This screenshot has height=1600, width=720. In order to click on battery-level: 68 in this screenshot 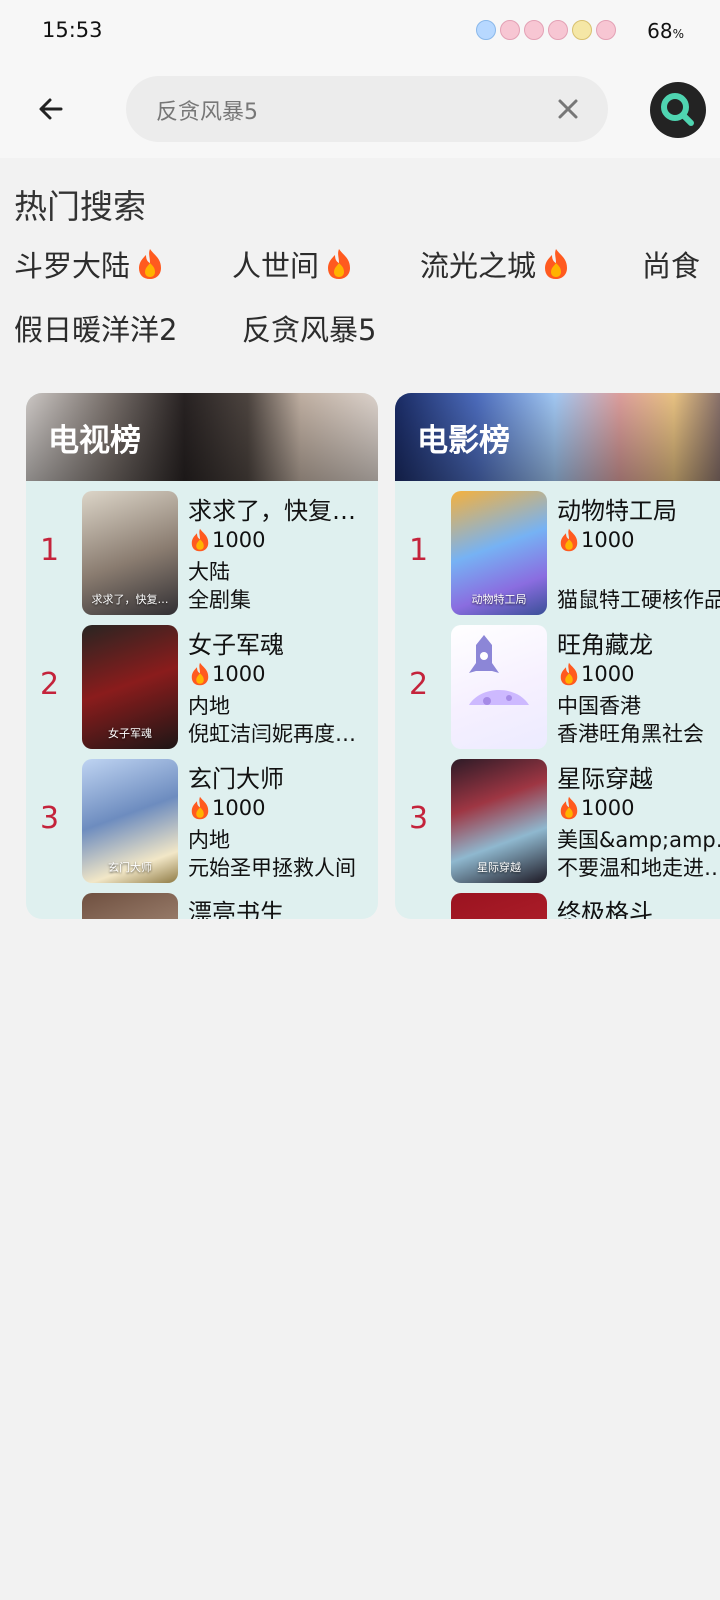, I will do `click(660, 31)`.